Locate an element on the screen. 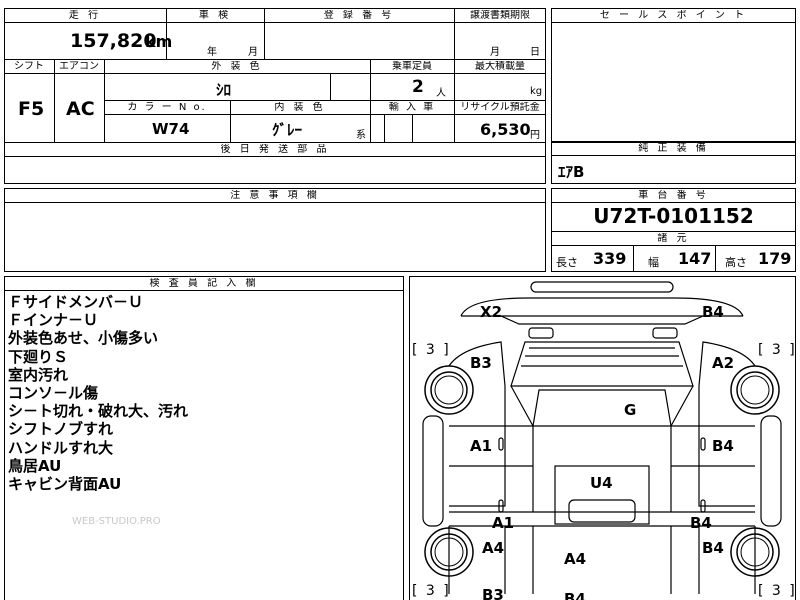  windshield is located at coordinates (602, 364).